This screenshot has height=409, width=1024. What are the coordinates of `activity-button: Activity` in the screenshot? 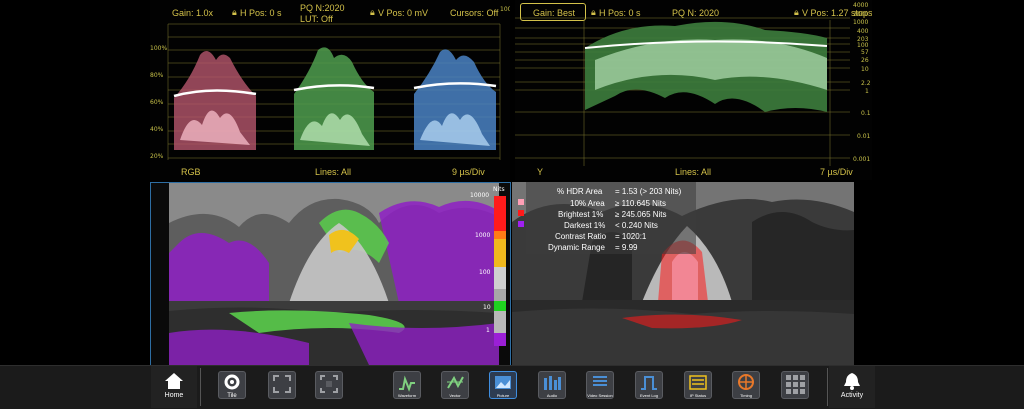 It's located at (852, 387).